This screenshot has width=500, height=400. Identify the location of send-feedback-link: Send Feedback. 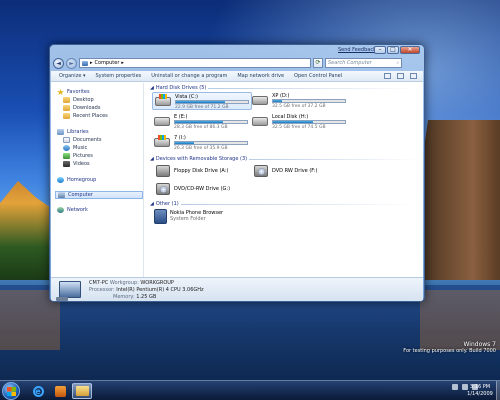
(357, 50).